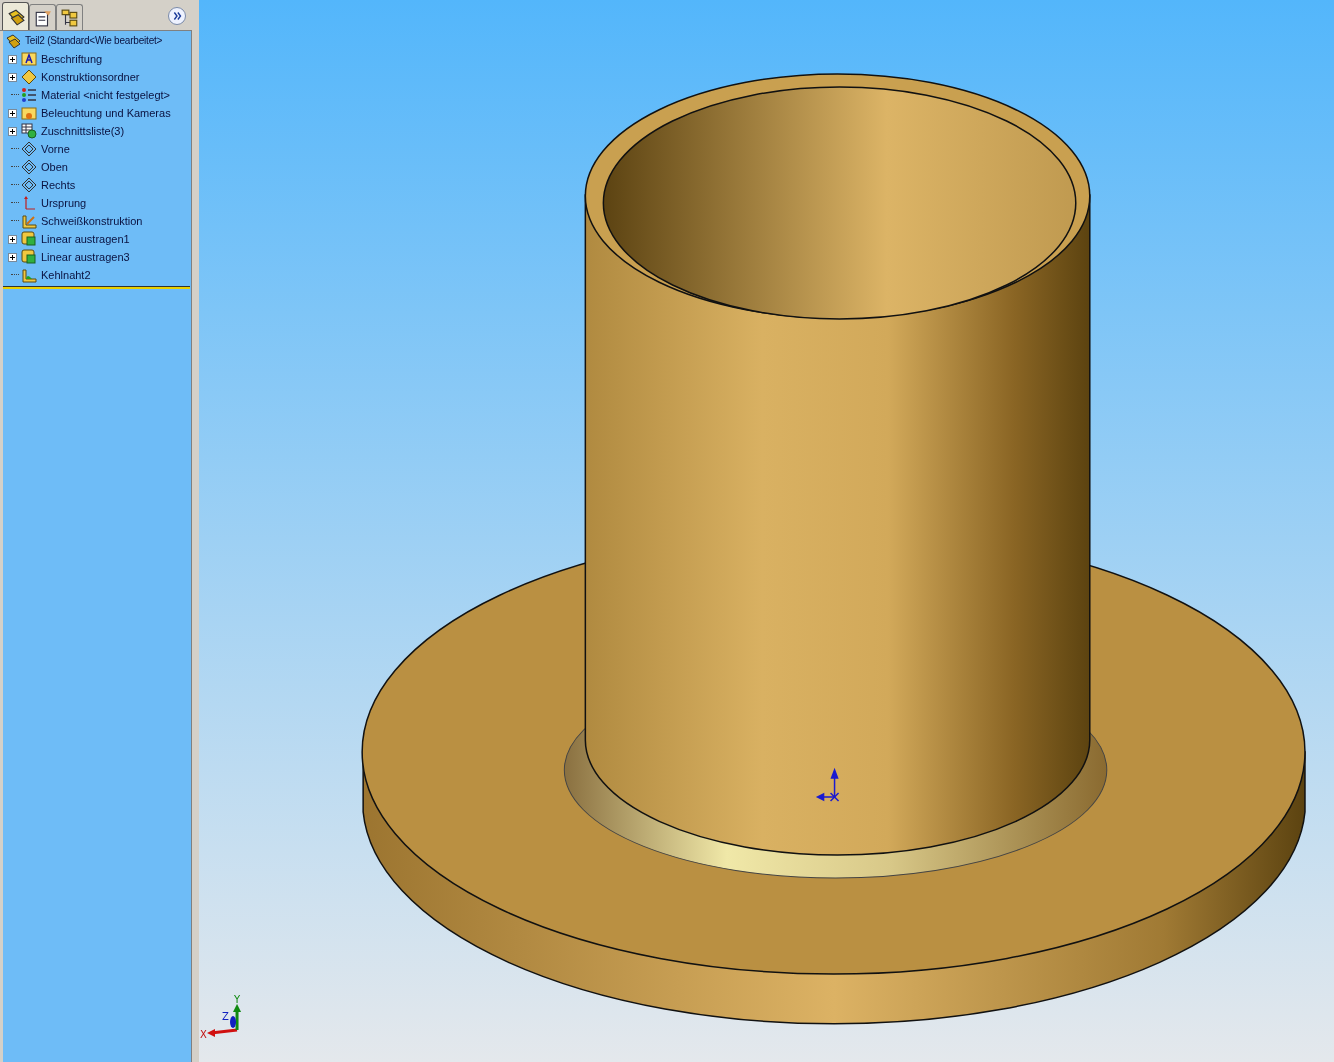 The image size is (1334, 1062). What do you see at coordinates (203, 1034) in the screenshot?
I see `x-axis-label: X` at bounding box center [203, 1034].